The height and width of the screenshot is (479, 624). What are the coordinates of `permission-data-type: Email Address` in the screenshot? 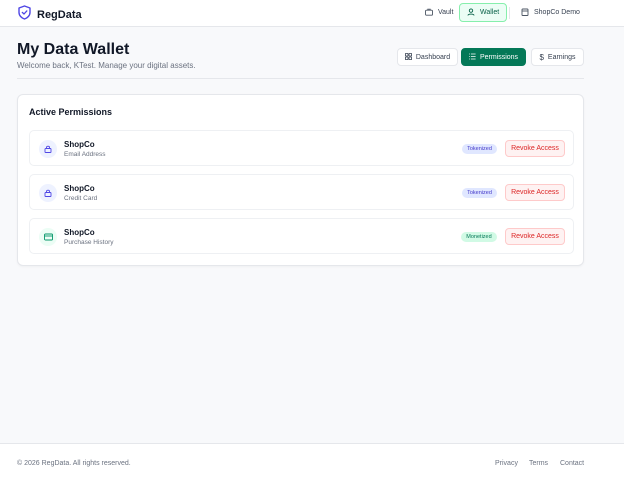 It's located at (85, 154).